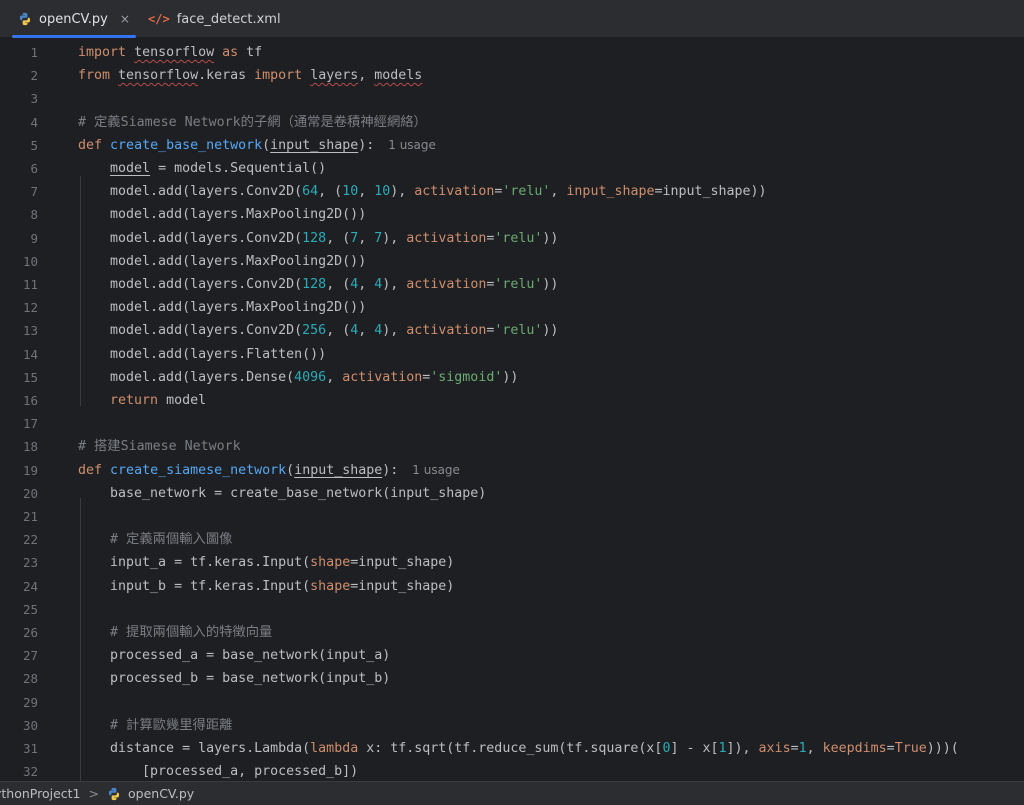 The width and height of the screenshot is (1024, 805). I want to click on code-line: 10 model.add(layers.MaxPooling2D()), so click(512, 261).